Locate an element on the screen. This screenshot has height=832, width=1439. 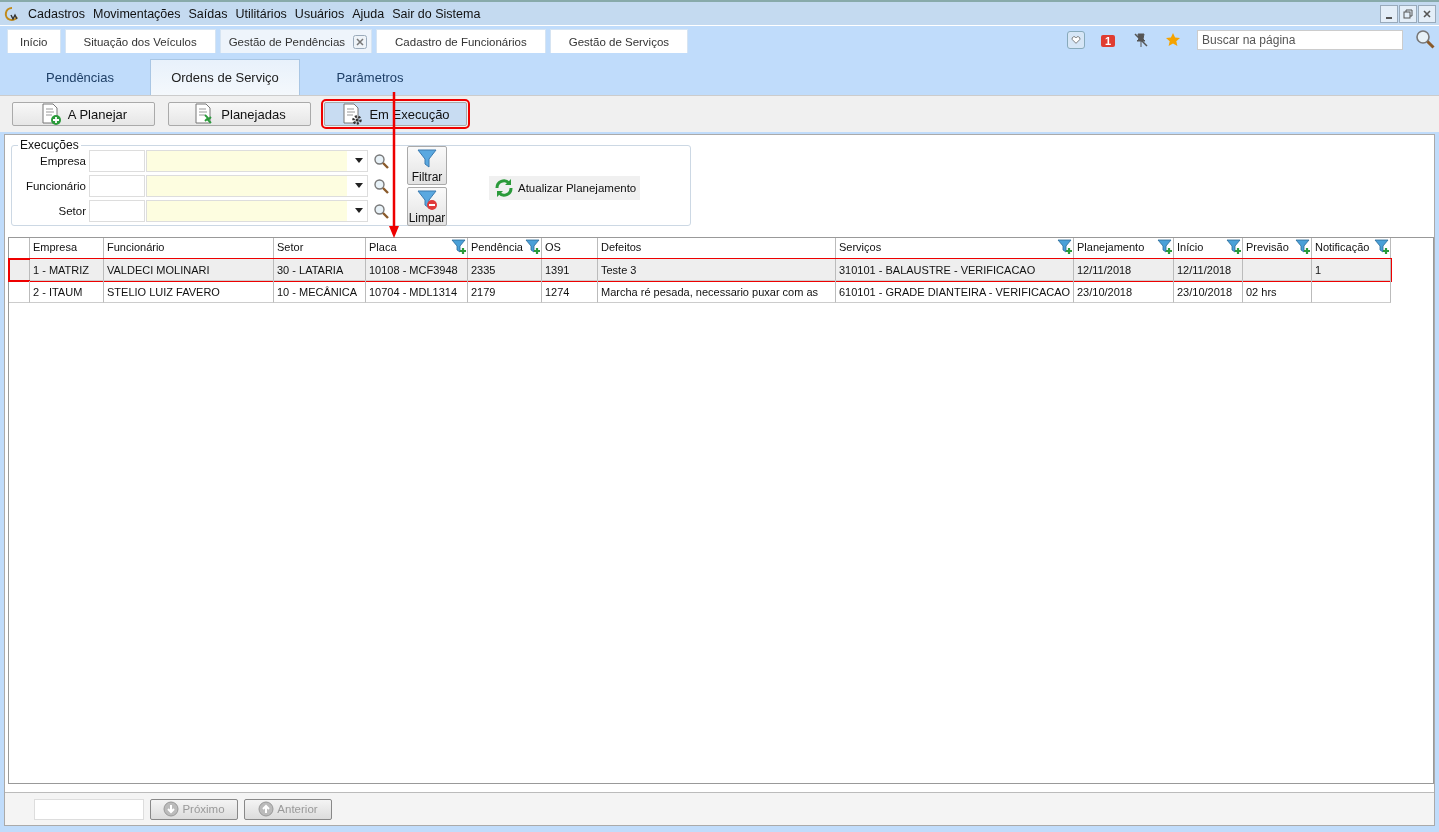
close-tab-icon is located at coordinates (360, 41).